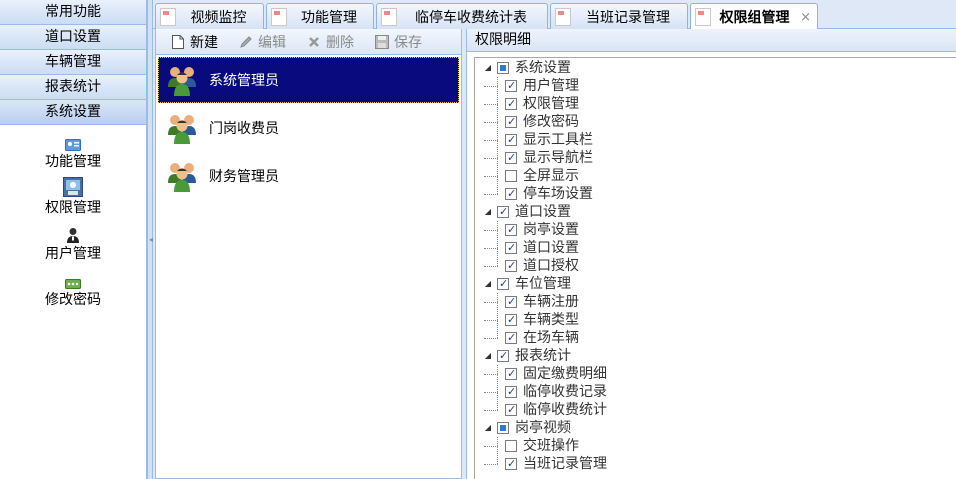 This screenshot has height=479, width=956. Describe the element at coordinates (715, 338) in the screenshot. I see `tree-leaf: 在场车辆` at that location.